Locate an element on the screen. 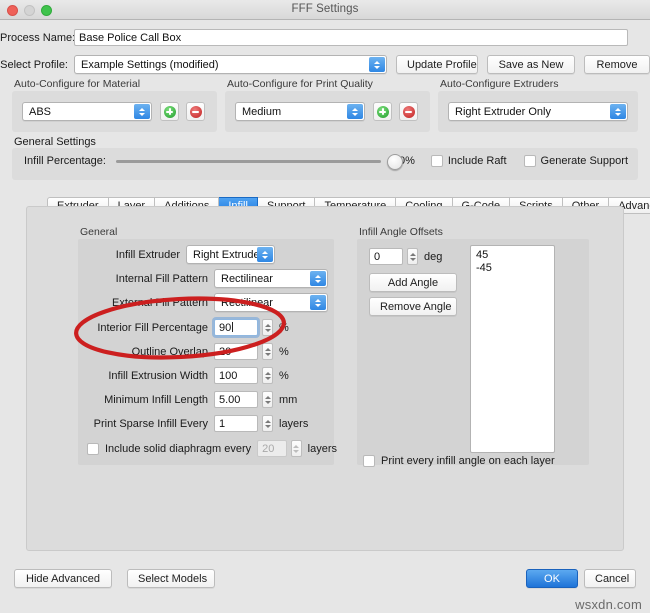 Image resolution: width=650 pixels, height=613 pixels. add-quality-button is located at coordinates (382, 111).